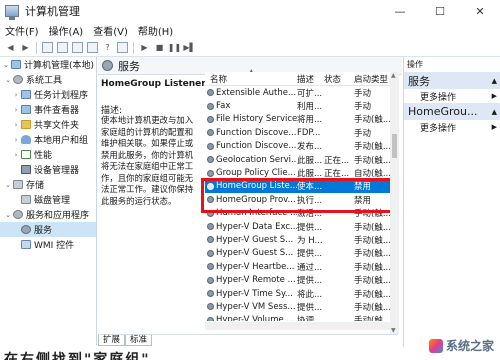 Image resolution: width=500 pixels, height=360 pixels. Describe the element at coordinates (301, 105) in the screenshot. I see `table-row: Fax 利用... 手动` at that location.